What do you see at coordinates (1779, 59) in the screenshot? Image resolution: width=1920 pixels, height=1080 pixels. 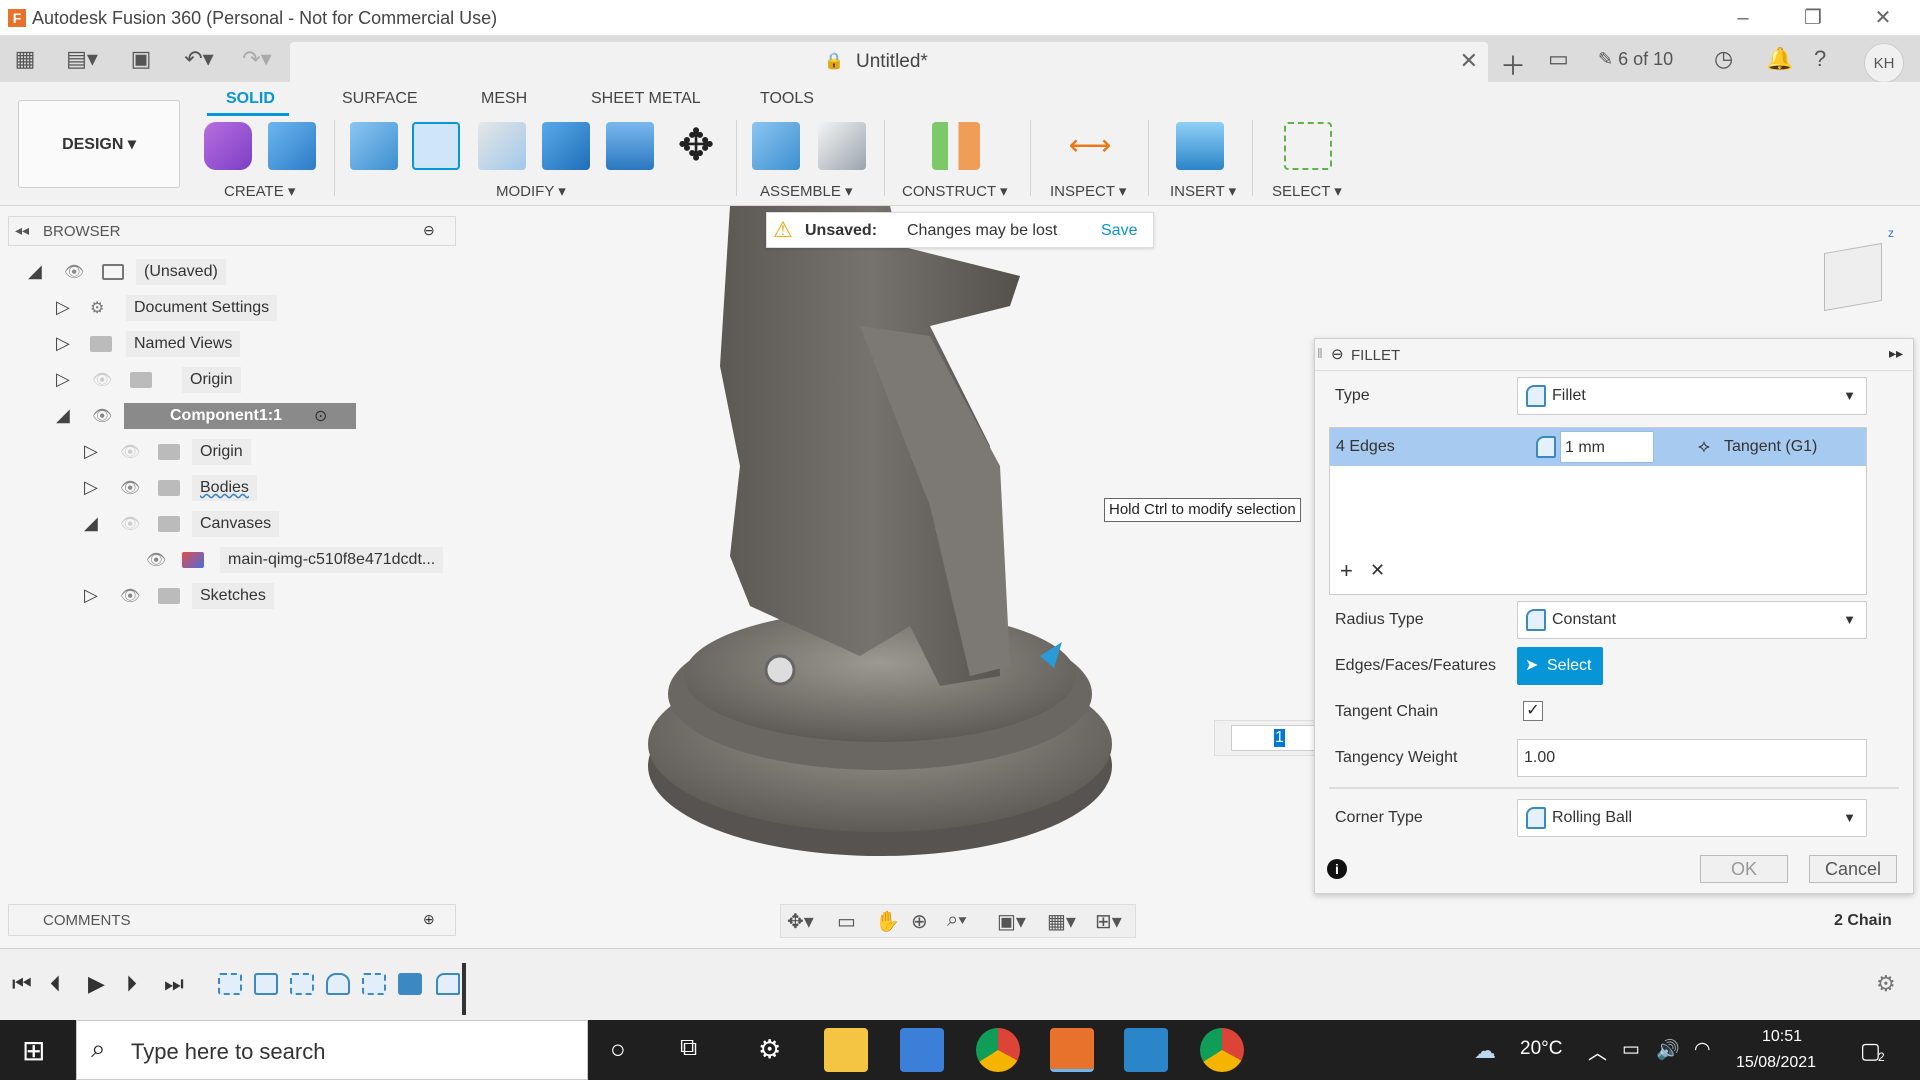 I see `notifications-bell-icon: 🔔` at bounding box center [1779, 59].